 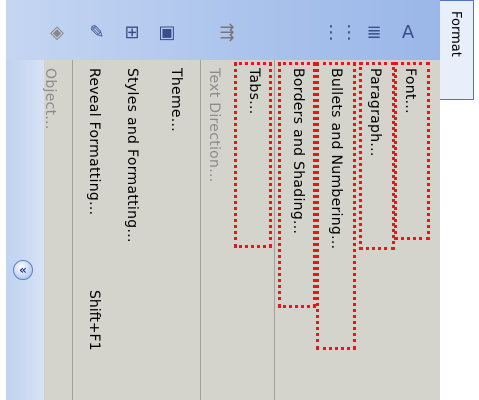 I want to click on font-icon: A, so click(x=408, y=33).